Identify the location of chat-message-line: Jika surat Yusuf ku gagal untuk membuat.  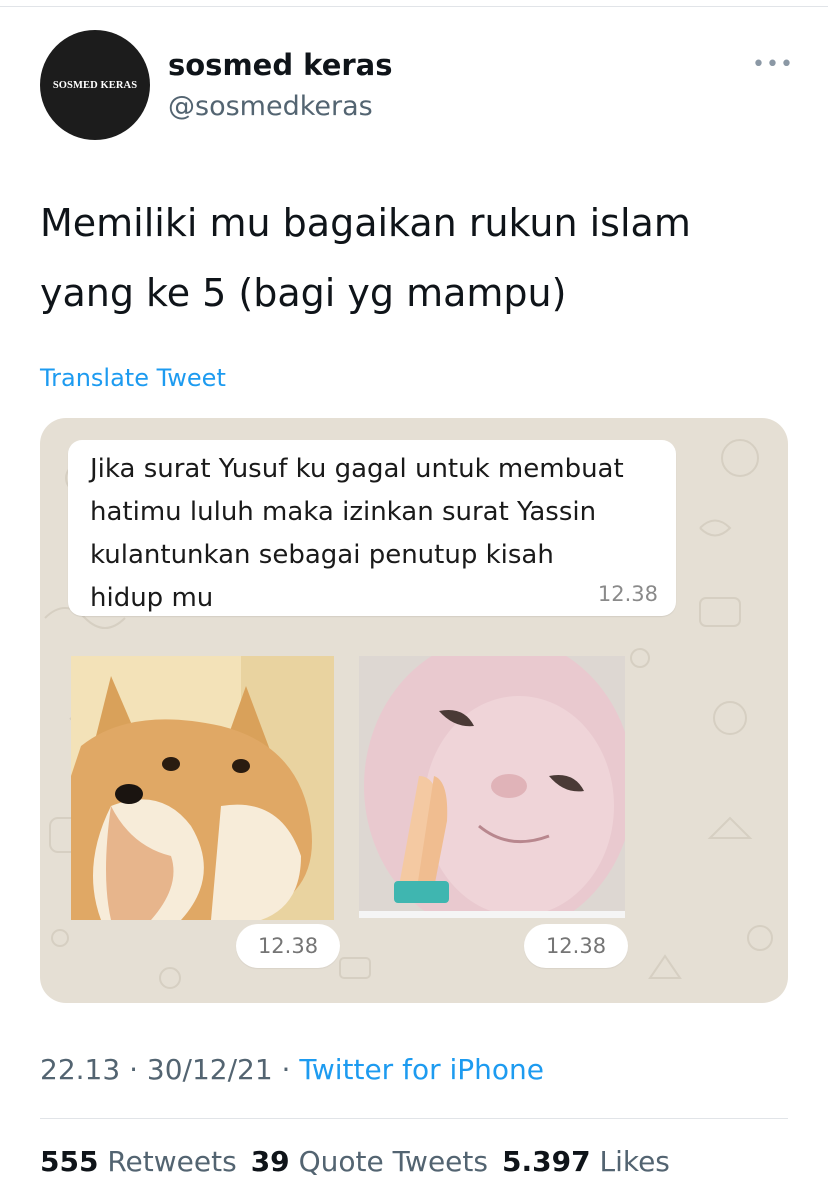
(357, 469).